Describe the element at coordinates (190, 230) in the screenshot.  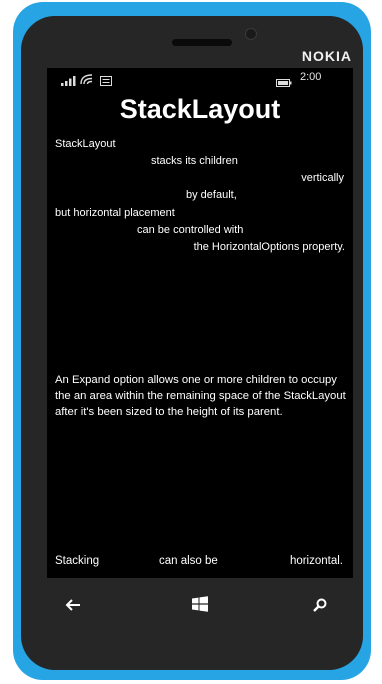
I see `stack-line-6: can be controlled with` at that location.